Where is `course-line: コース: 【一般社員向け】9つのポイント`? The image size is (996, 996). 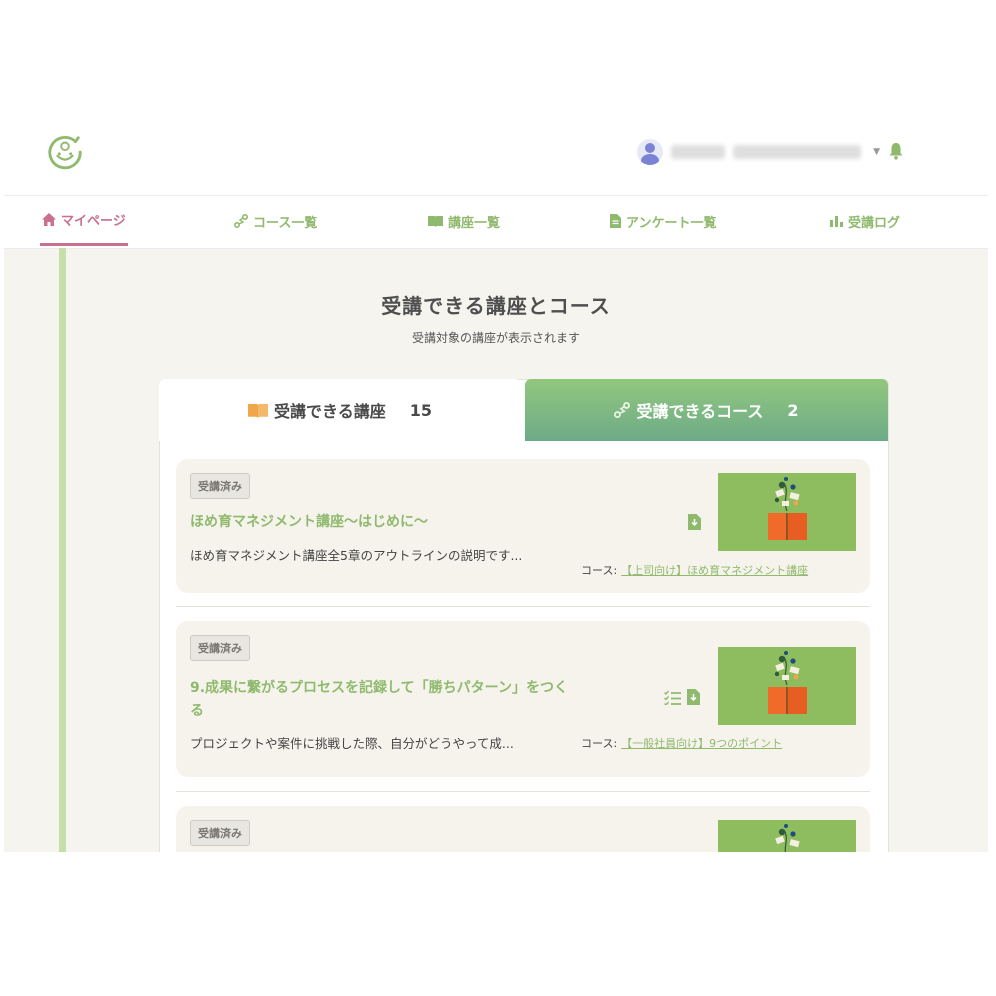
course-line: コース: 【一般社員向け】9つのポイント is located at coordinates (681, 743).